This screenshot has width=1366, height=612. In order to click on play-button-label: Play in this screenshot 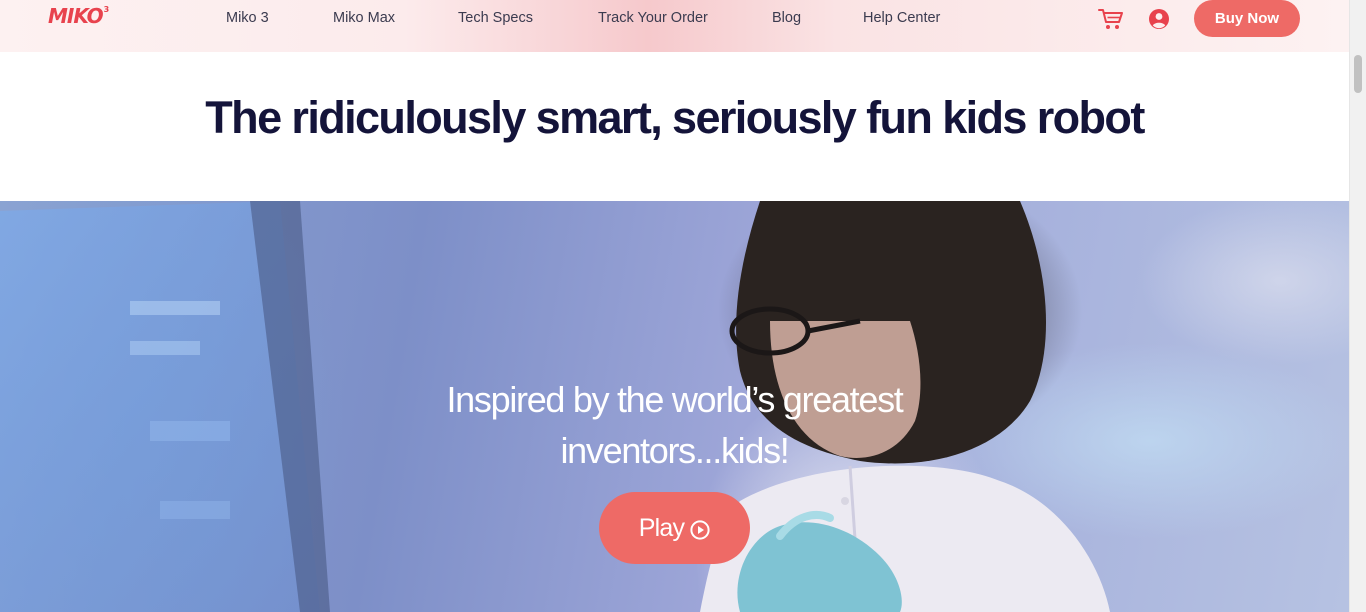, I will do `click(661, 527)`.